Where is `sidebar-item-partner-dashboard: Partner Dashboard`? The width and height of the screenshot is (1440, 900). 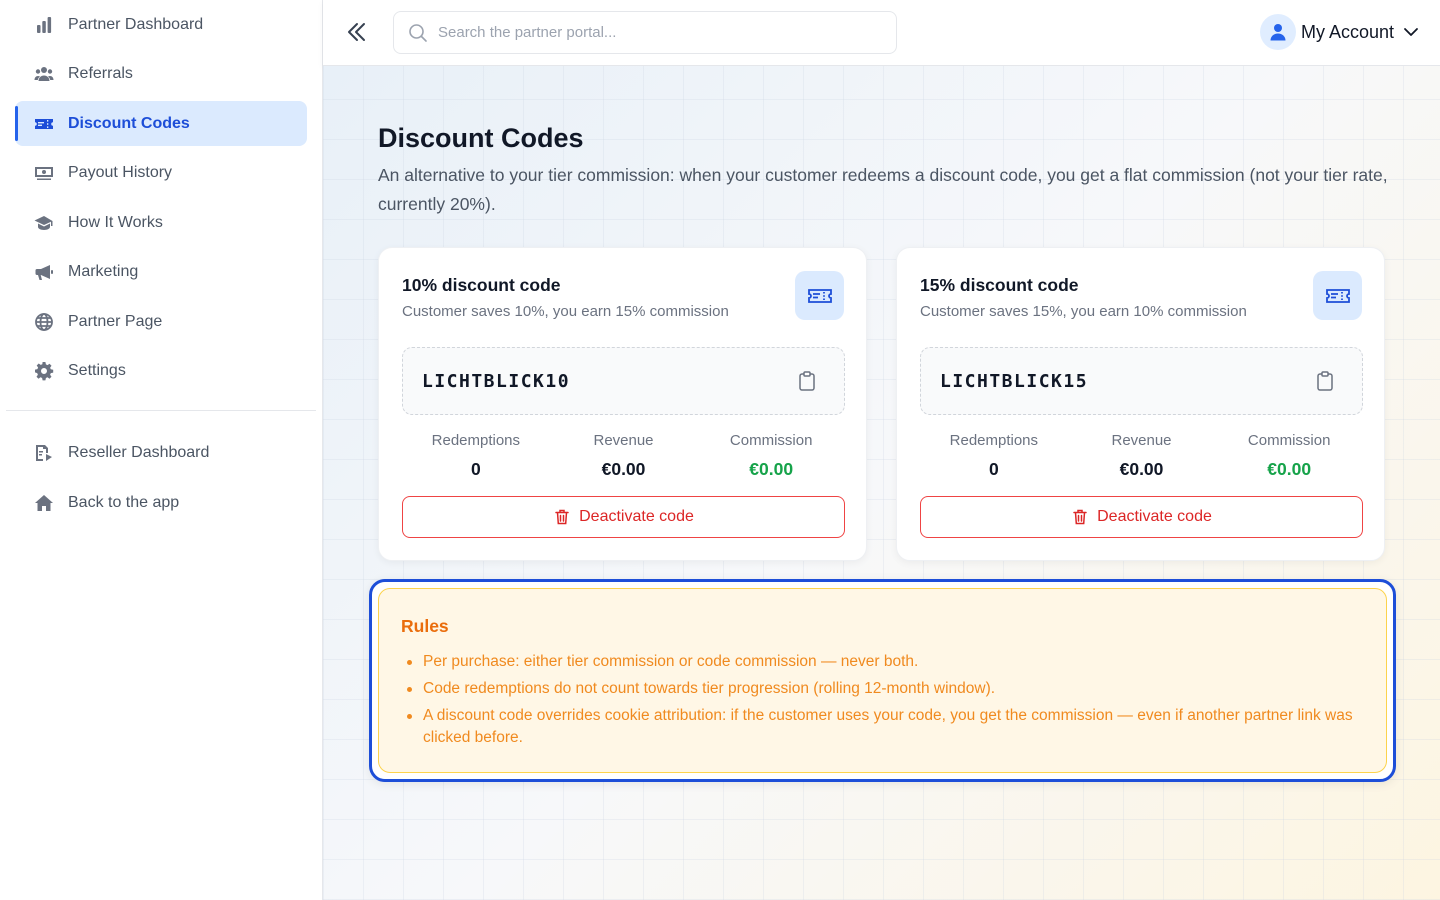 sidebar-item-partner-dashboard: Partner Dashboard is located at coordinates (161, 24).